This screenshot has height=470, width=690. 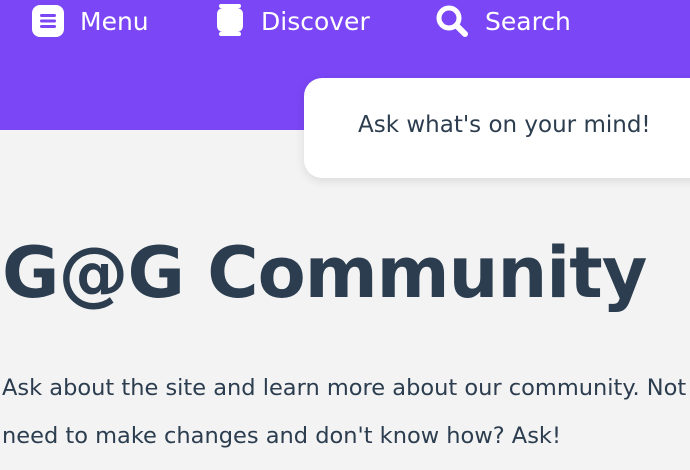 What do you see at coordinates (230, 21) in the screenshot?
I see `discover-icon` at bounding box center [230, 21].